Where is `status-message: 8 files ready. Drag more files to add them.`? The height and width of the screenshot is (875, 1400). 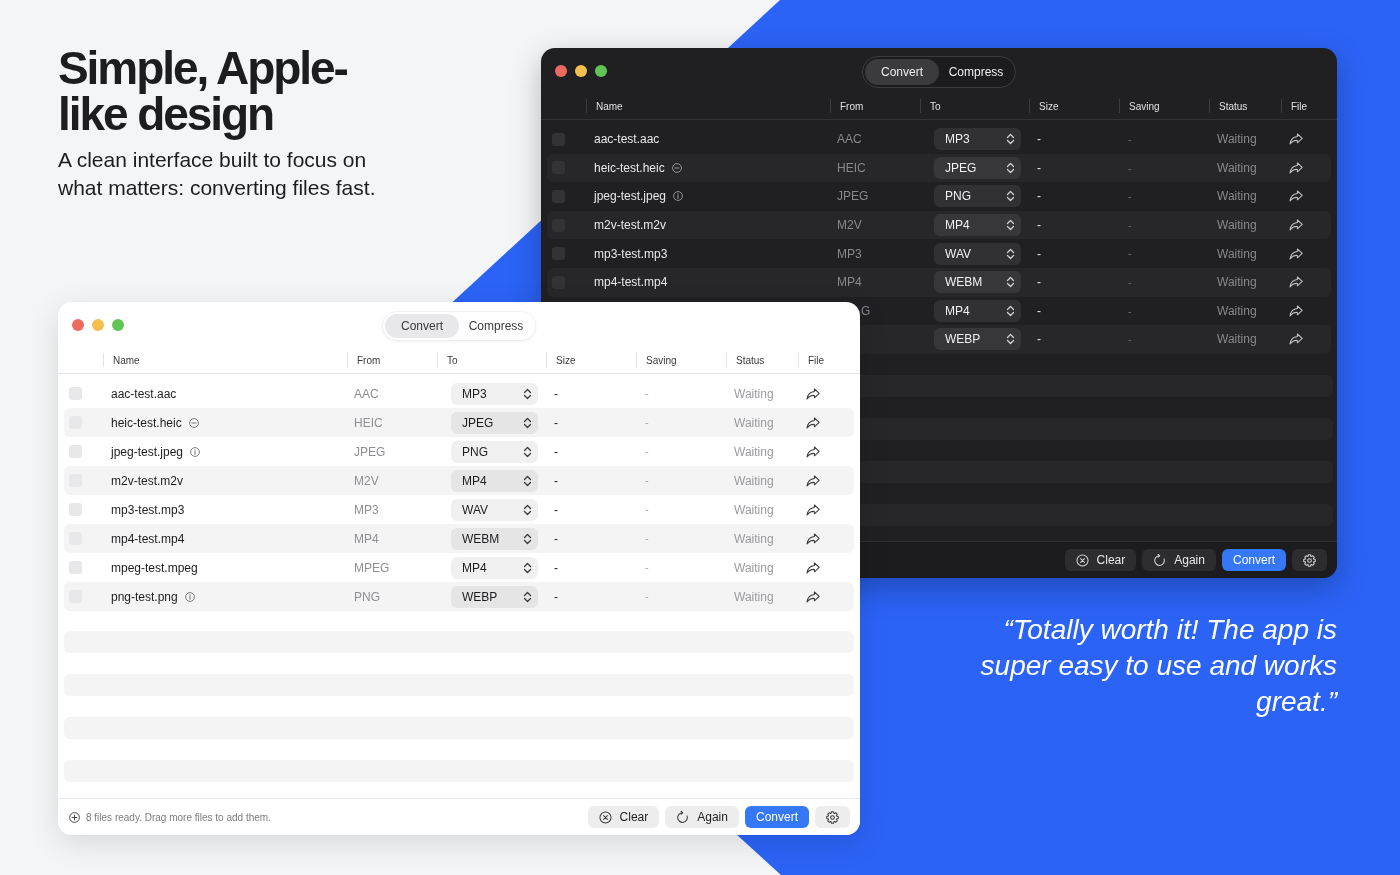
status-message: 8 files ready. Drag more files to add them. is located at coordinates (178, 817).